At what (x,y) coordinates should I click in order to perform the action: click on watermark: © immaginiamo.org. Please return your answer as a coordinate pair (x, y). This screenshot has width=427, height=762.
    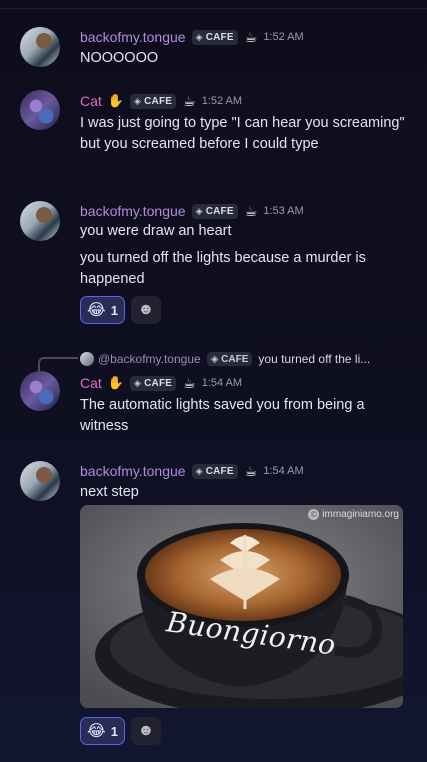
    Looking at the image, I should click on (353, 514).